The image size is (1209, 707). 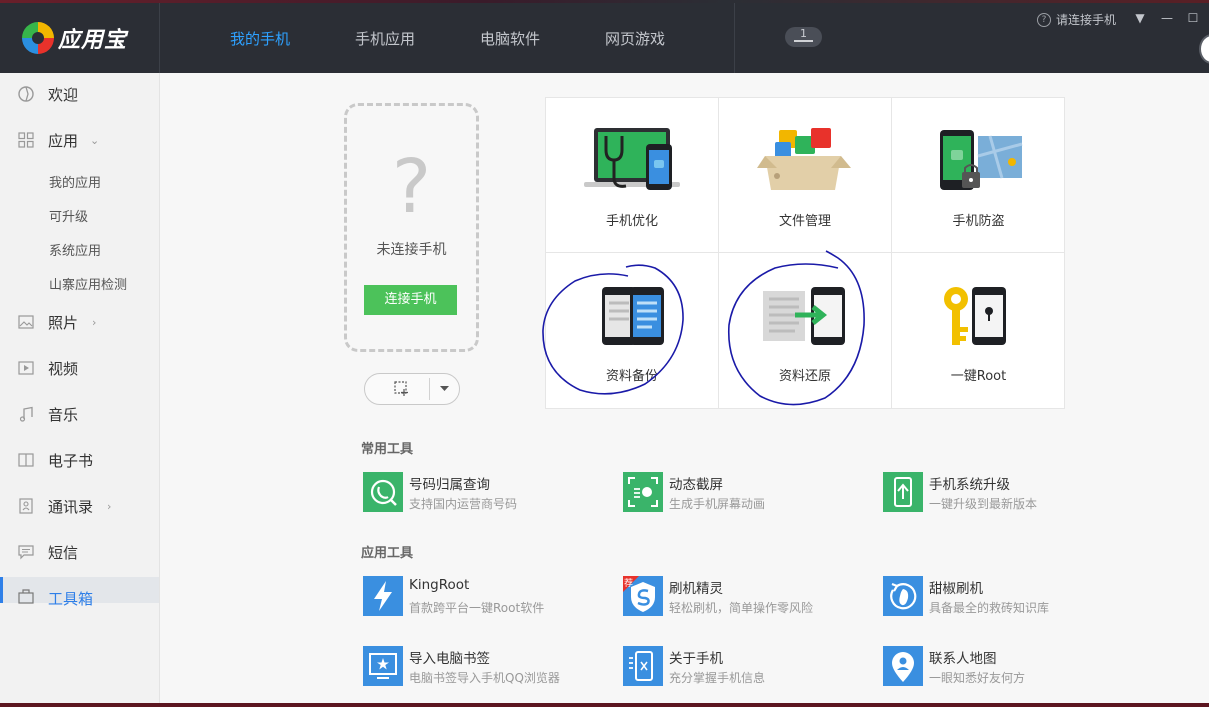 I want to click on tab-phone-apps: 手机应用, so click(x=385, y=38).